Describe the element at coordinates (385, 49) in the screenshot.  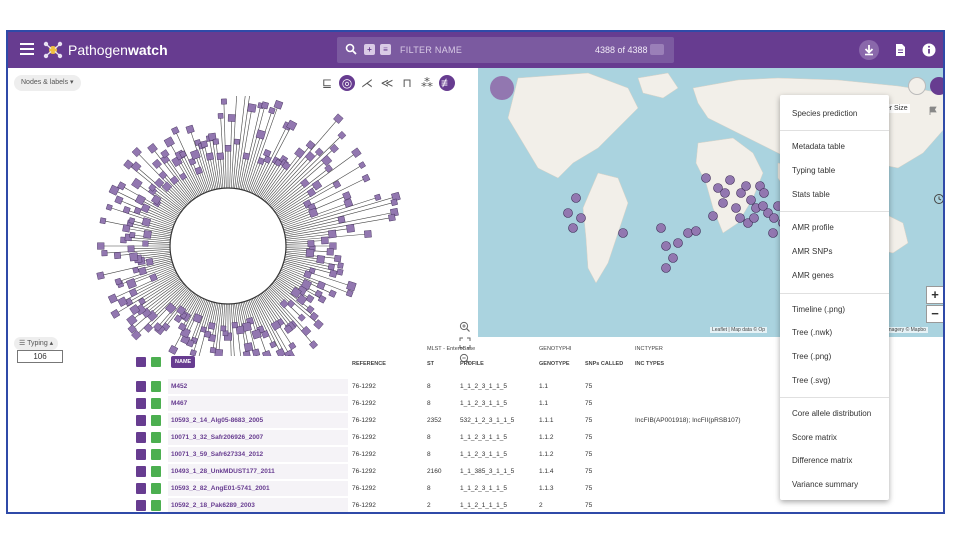
I see `list-filter-icon: ≡` at that location.